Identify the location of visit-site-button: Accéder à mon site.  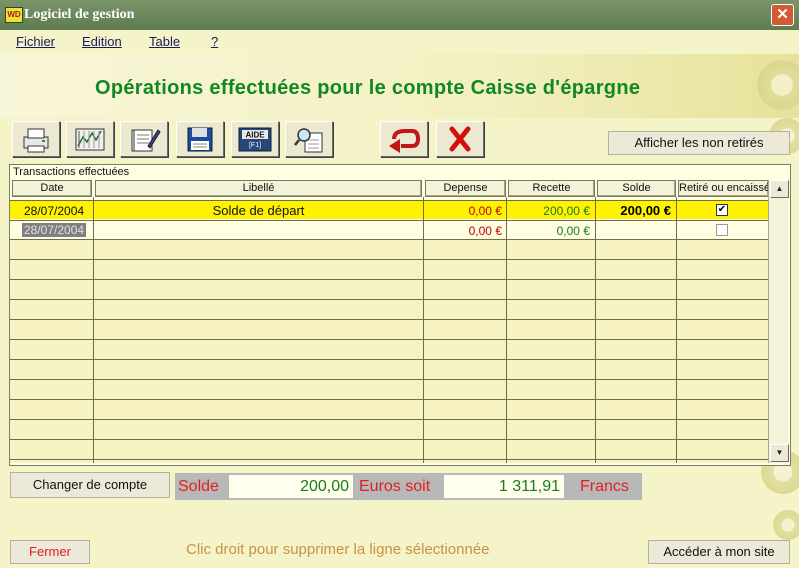
(719, 552).